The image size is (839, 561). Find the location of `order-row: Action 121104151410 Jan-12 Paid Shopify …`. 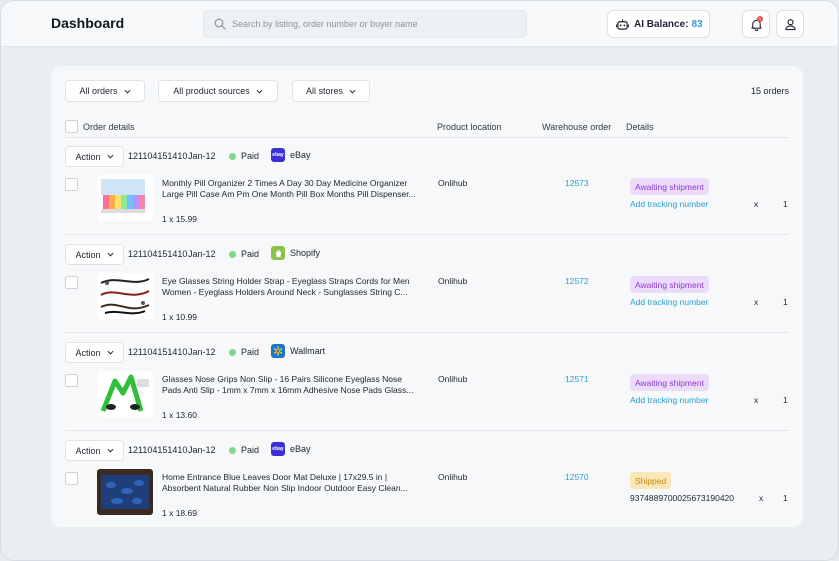

order-row: Action 121104151410 Jan-12 Paid Shopify … is located at coordinates (427, 284).